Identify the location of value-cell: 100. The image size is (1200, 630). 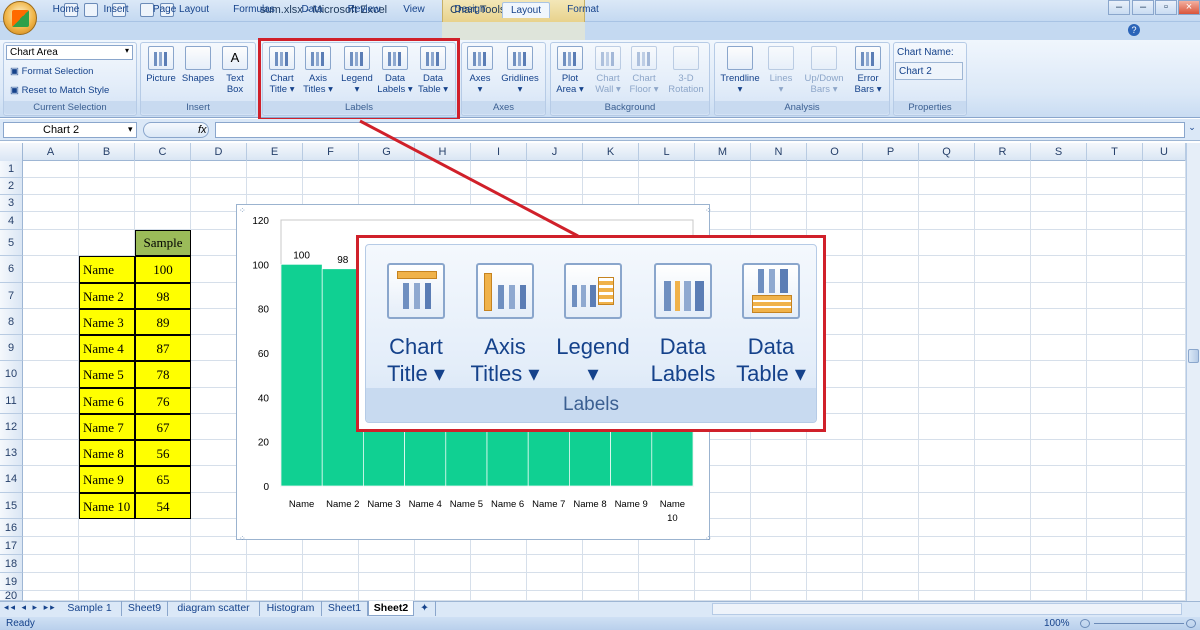
(163, 269).